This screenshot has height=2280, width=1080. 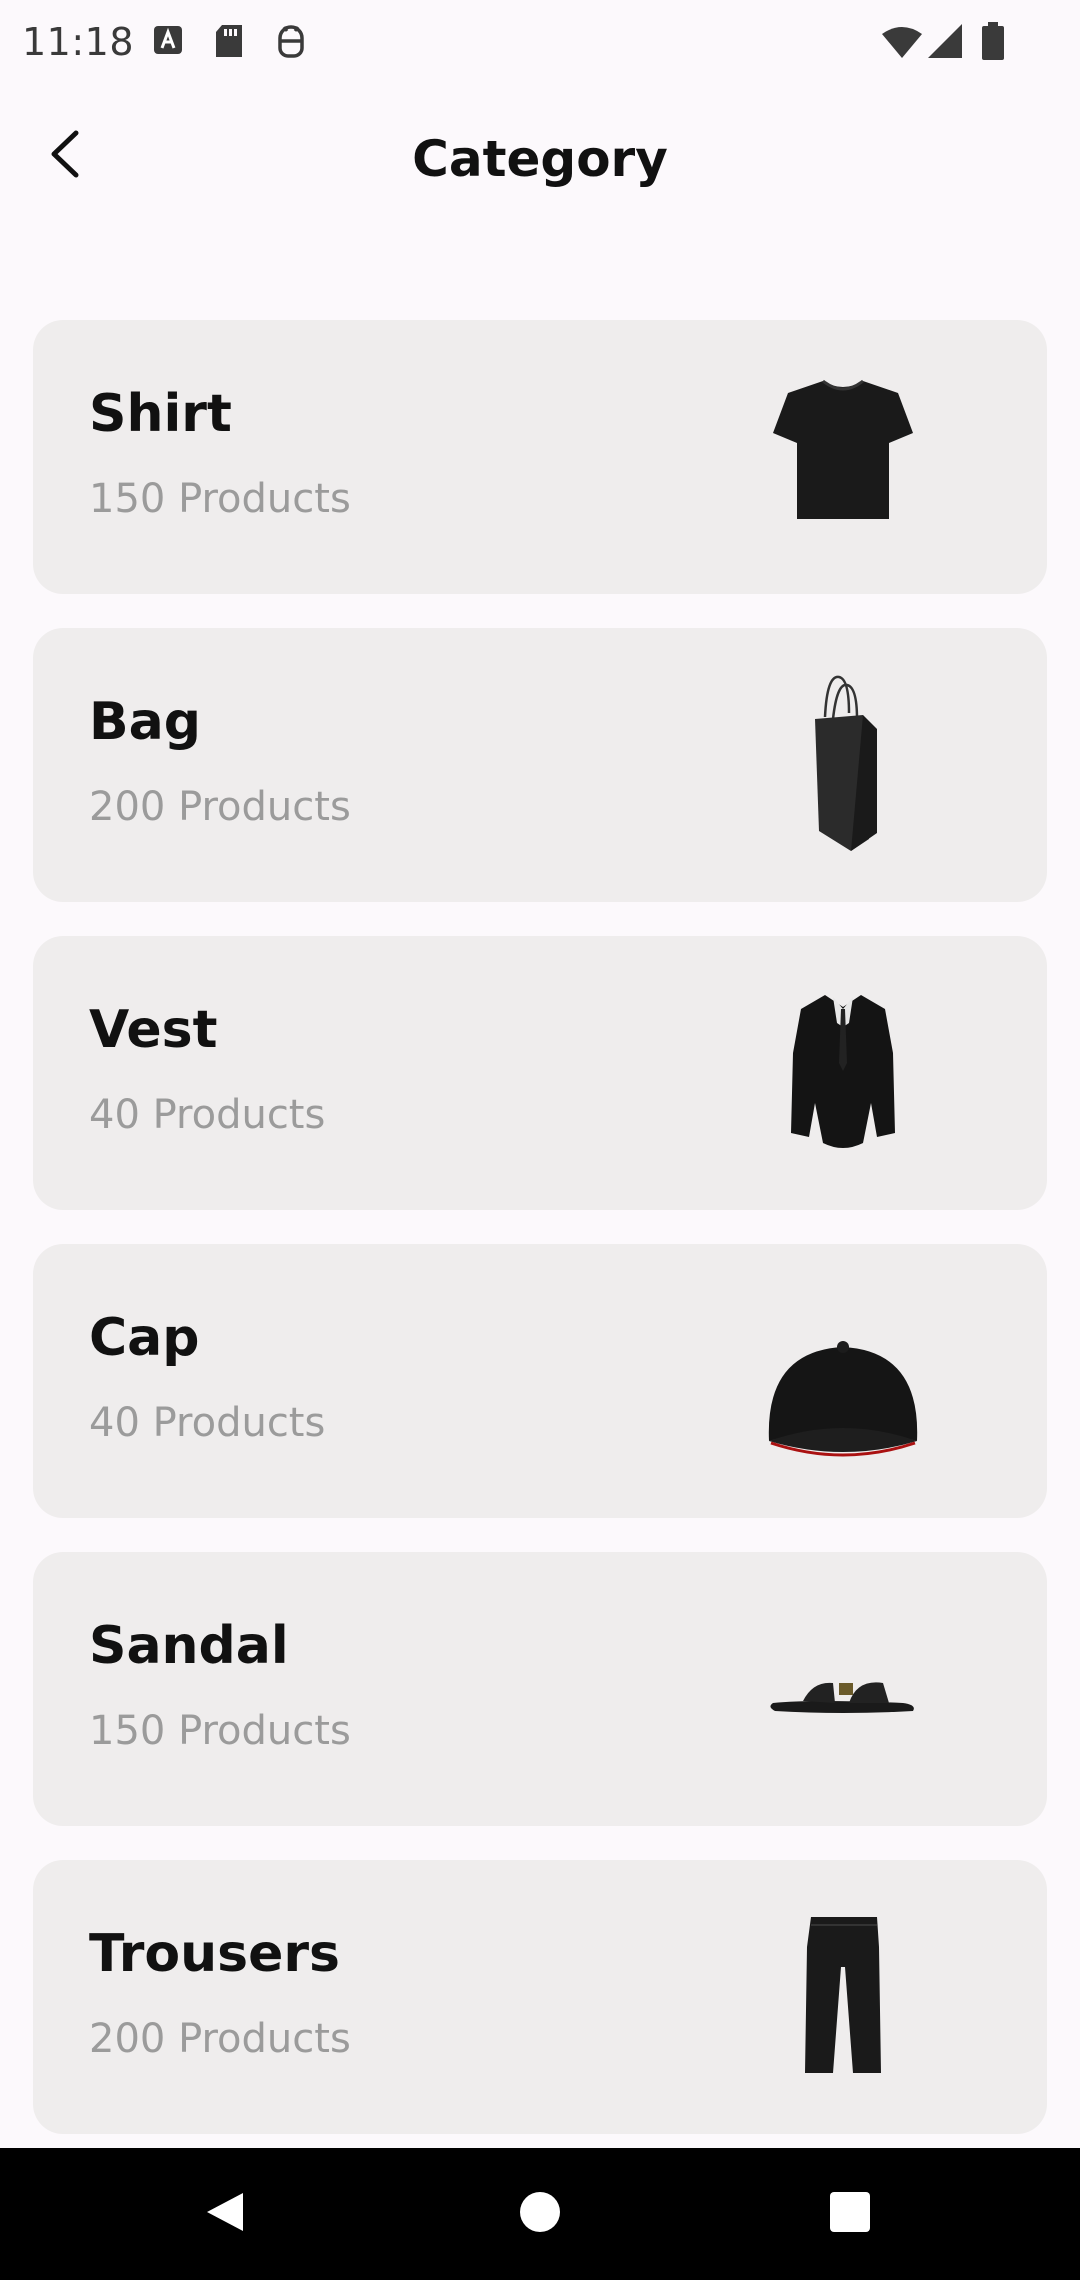 I want to click on bag-image, so click(x=843, y=765).